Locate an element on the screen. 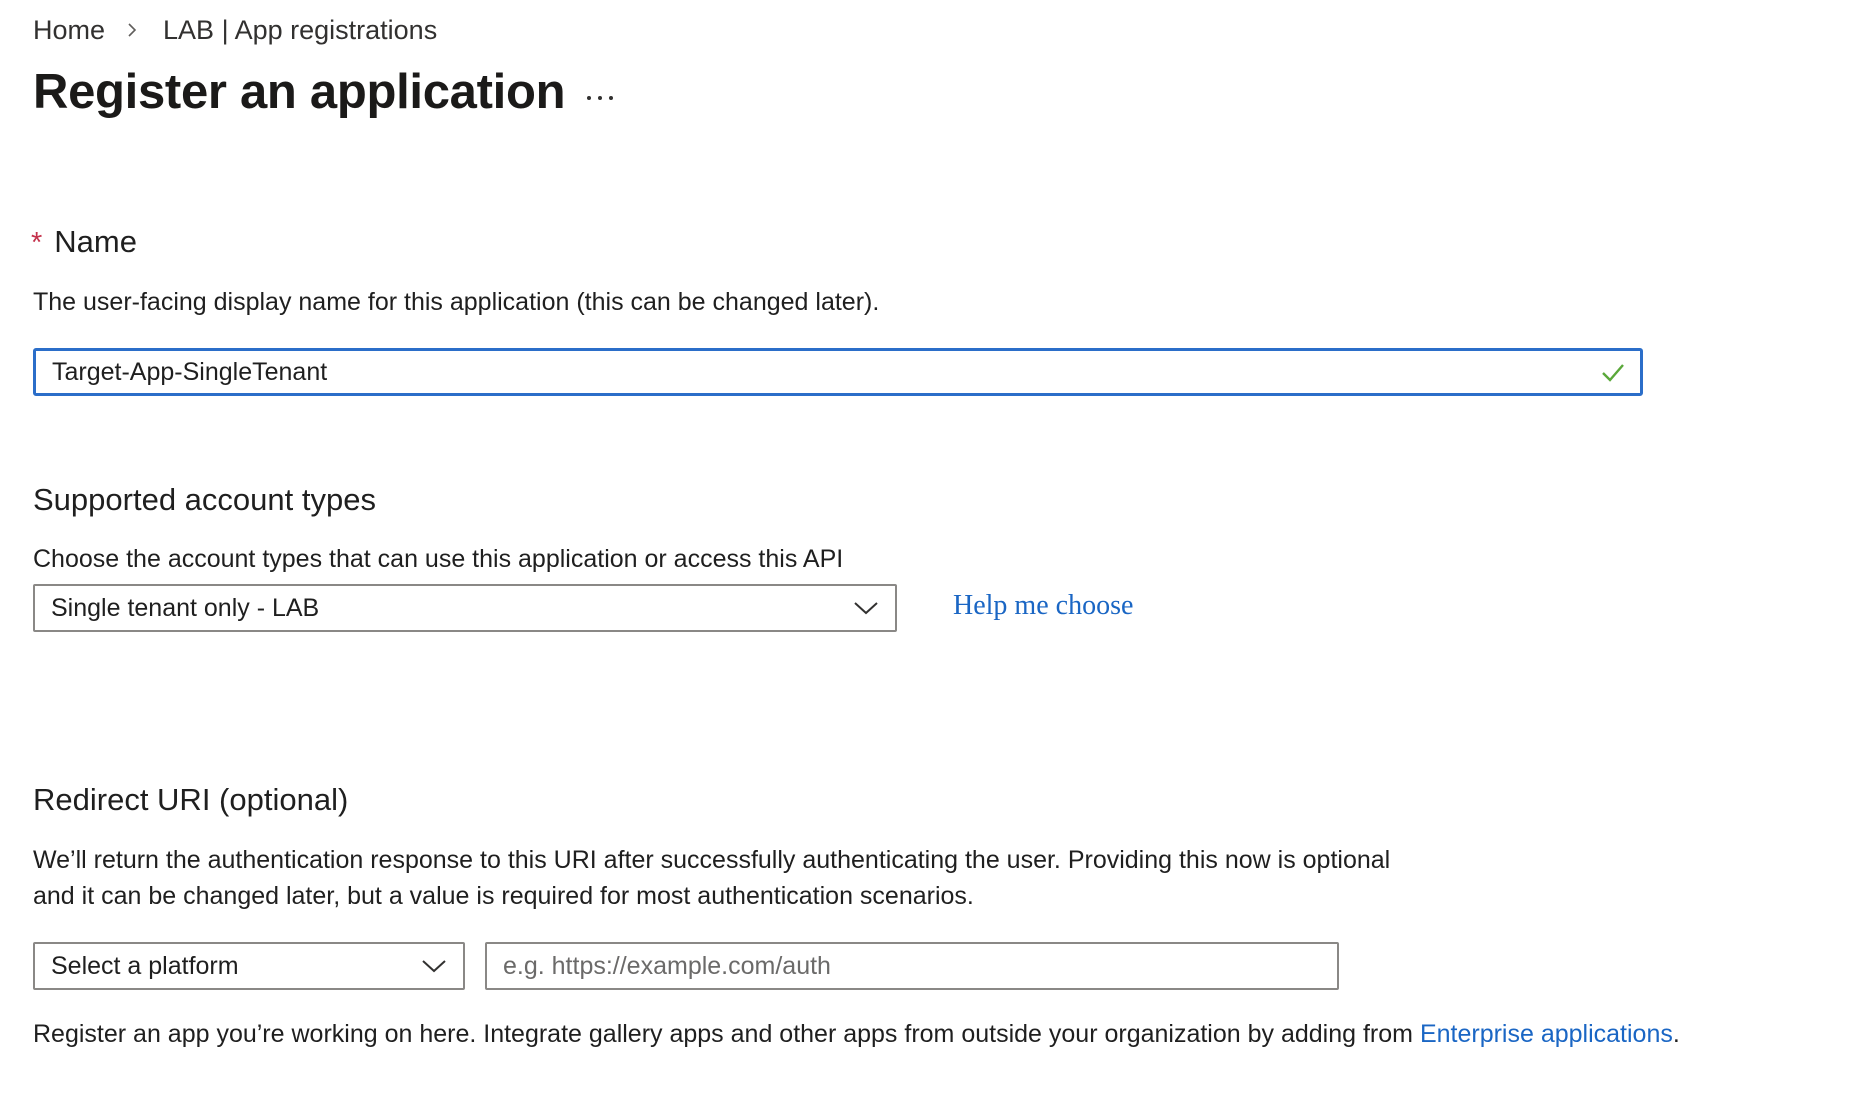 The height and width of the screenshot is (1116, 1868). more-icon is located at coordinates (600, 98).